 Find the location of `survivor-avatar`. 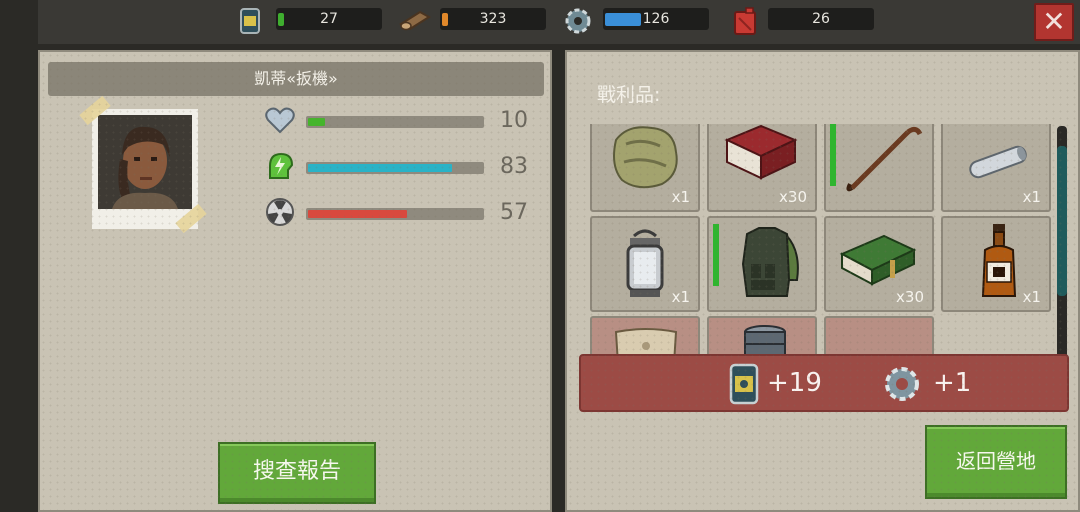

survivor-avatar is located at coordinates (145, 162).